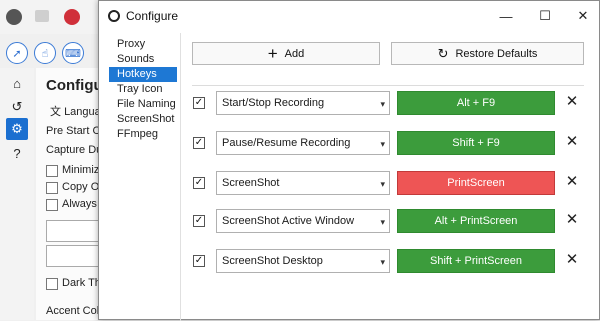 This screenshot has height=321, width=600. What do you see at coordinates (73, 85) in the screenshot?
I see `background-title: Configure` at bounding box center [73, 85].